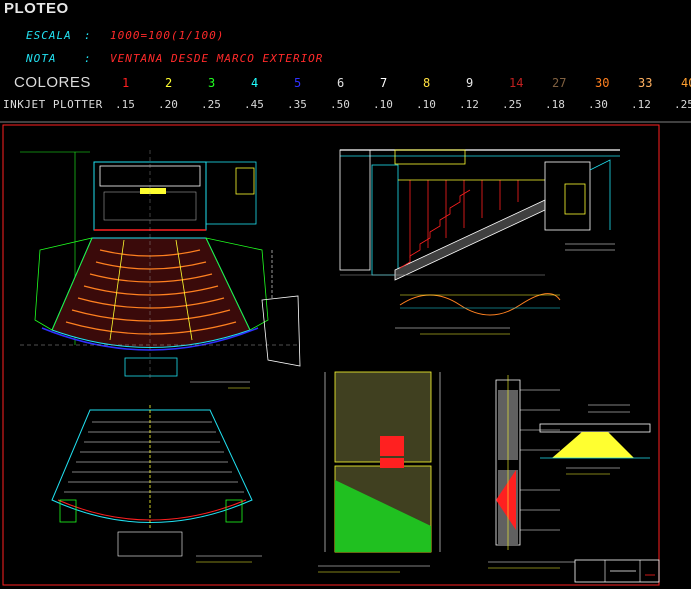 The height and width of the screenshot is (589, 691). Describe the element at coordinates (156, 484) in the screenshot. I see `ceiling-plan` at that location.